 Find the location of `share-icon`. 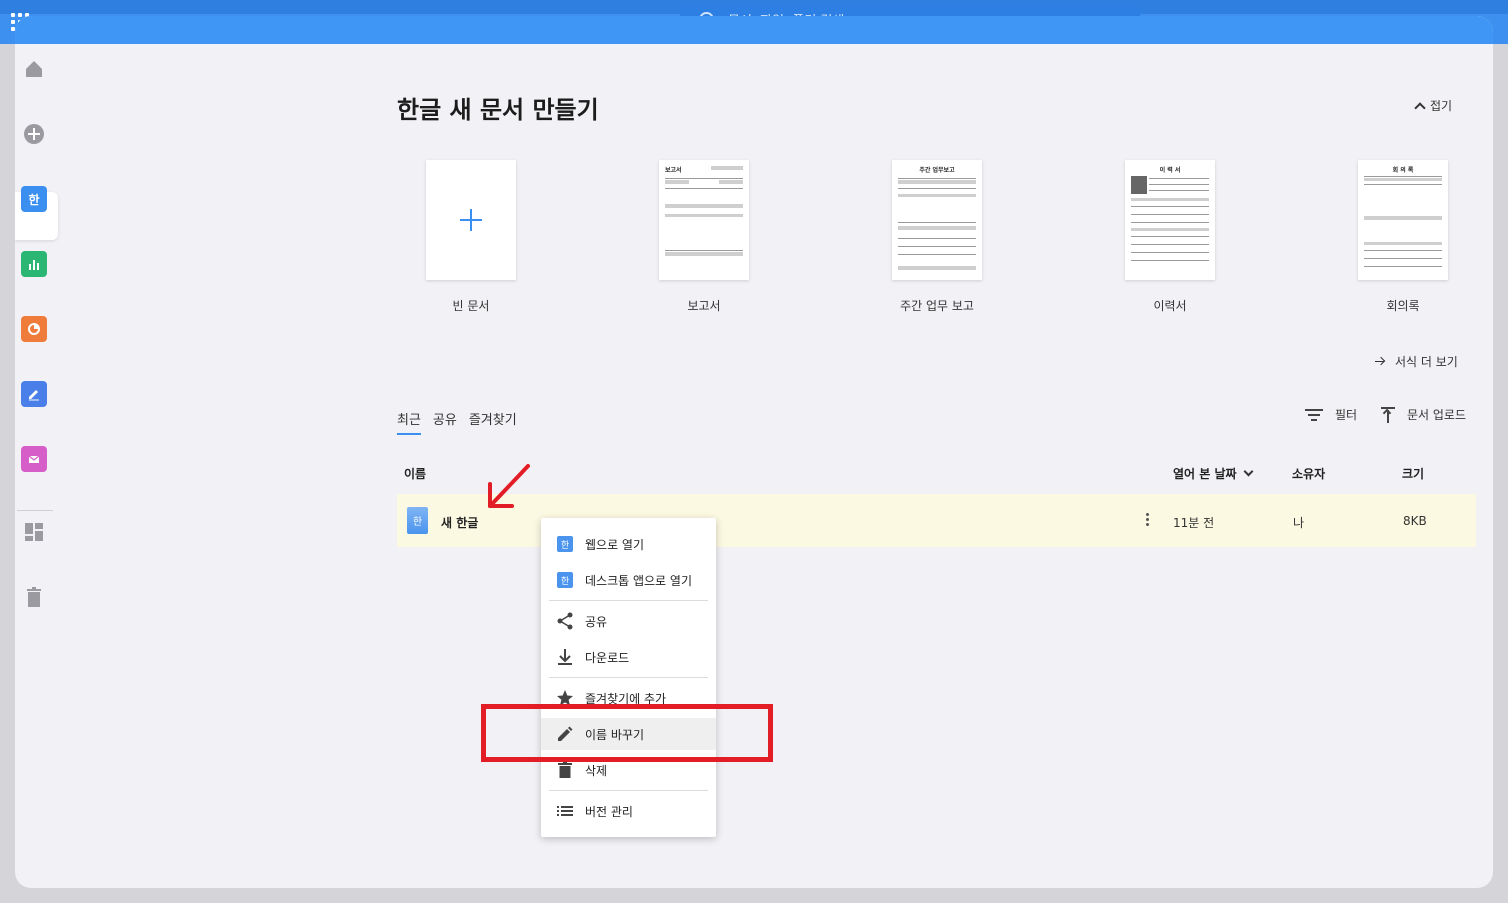

share-icon is located at coordinates (565, 621).